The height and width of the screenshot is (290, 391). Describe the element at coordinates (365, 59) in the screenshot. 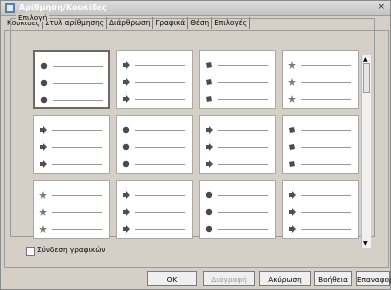

I see `scroll-up-icon: ▲` at that location.